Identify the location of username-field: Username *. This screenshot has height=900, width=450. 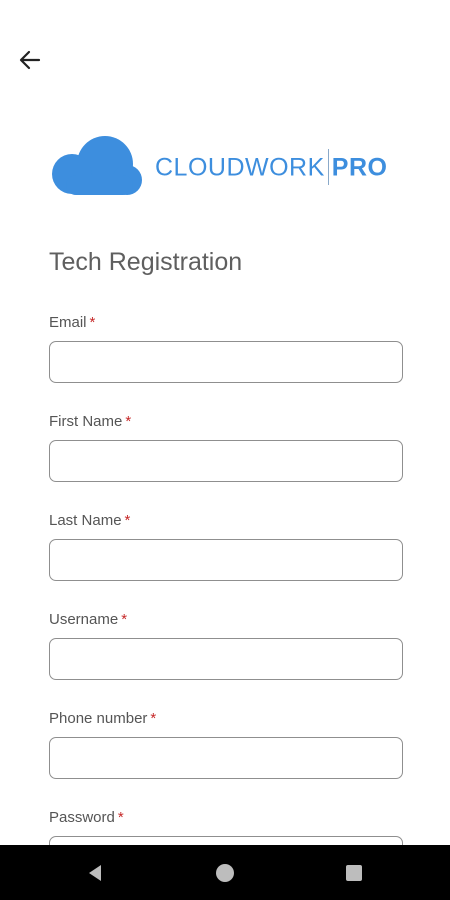
(226, 645).